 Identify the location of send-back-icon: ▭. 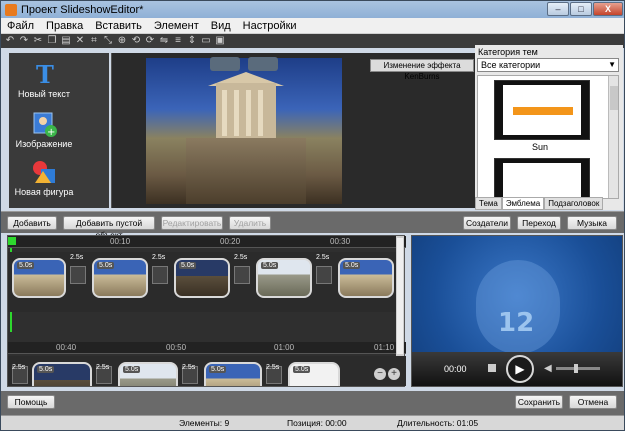
(206, 41).